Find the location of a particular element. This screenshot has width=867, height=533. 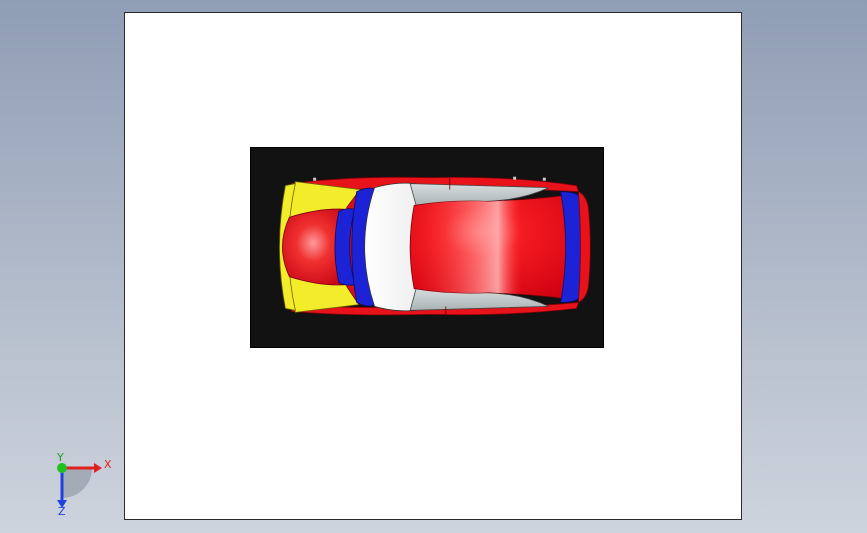

car-model-render is located at coordinates (435, 246).